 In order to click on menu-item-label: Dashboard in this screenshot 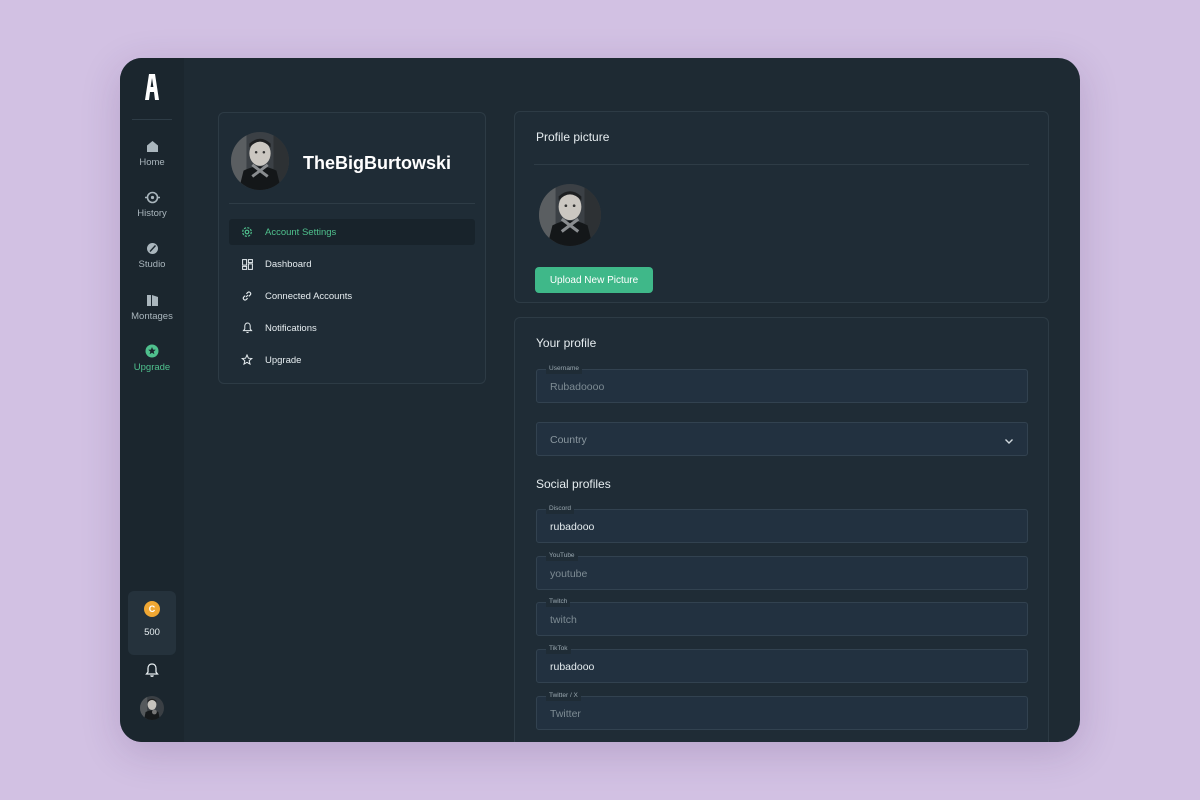, I will do `click(288, 264)`.